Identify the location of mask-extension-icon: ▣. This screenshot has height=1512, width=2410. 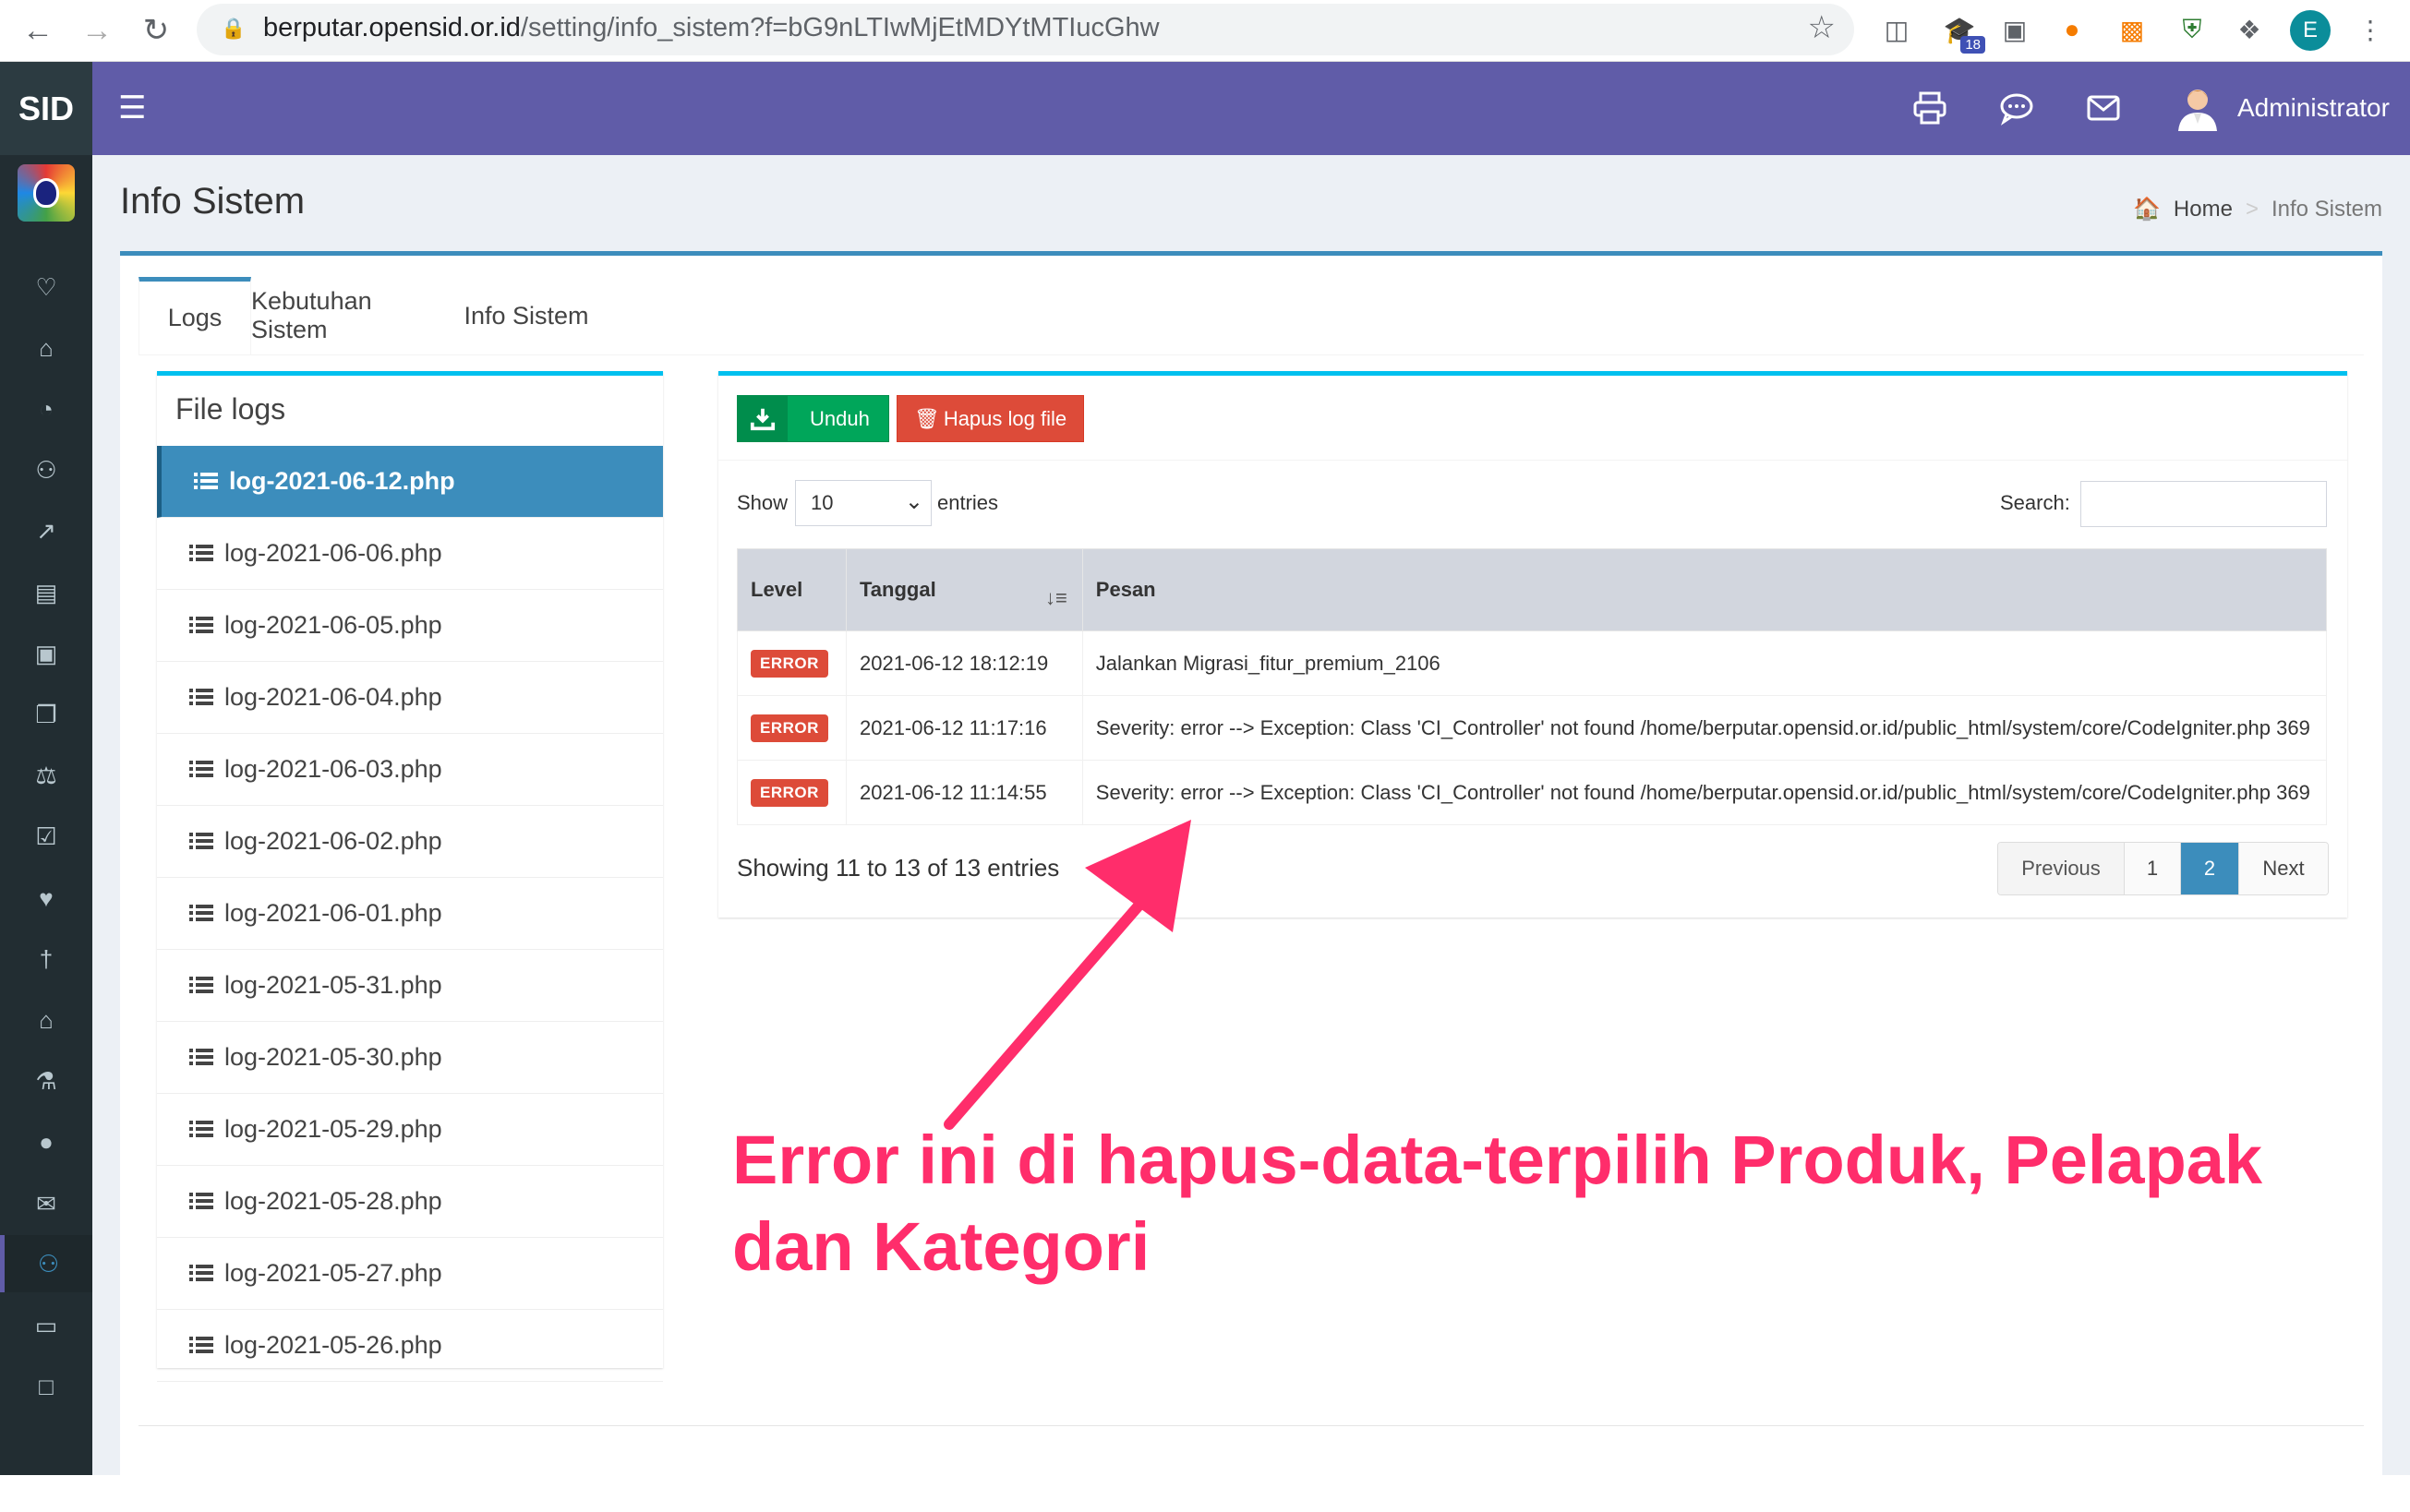
(2014, 29).